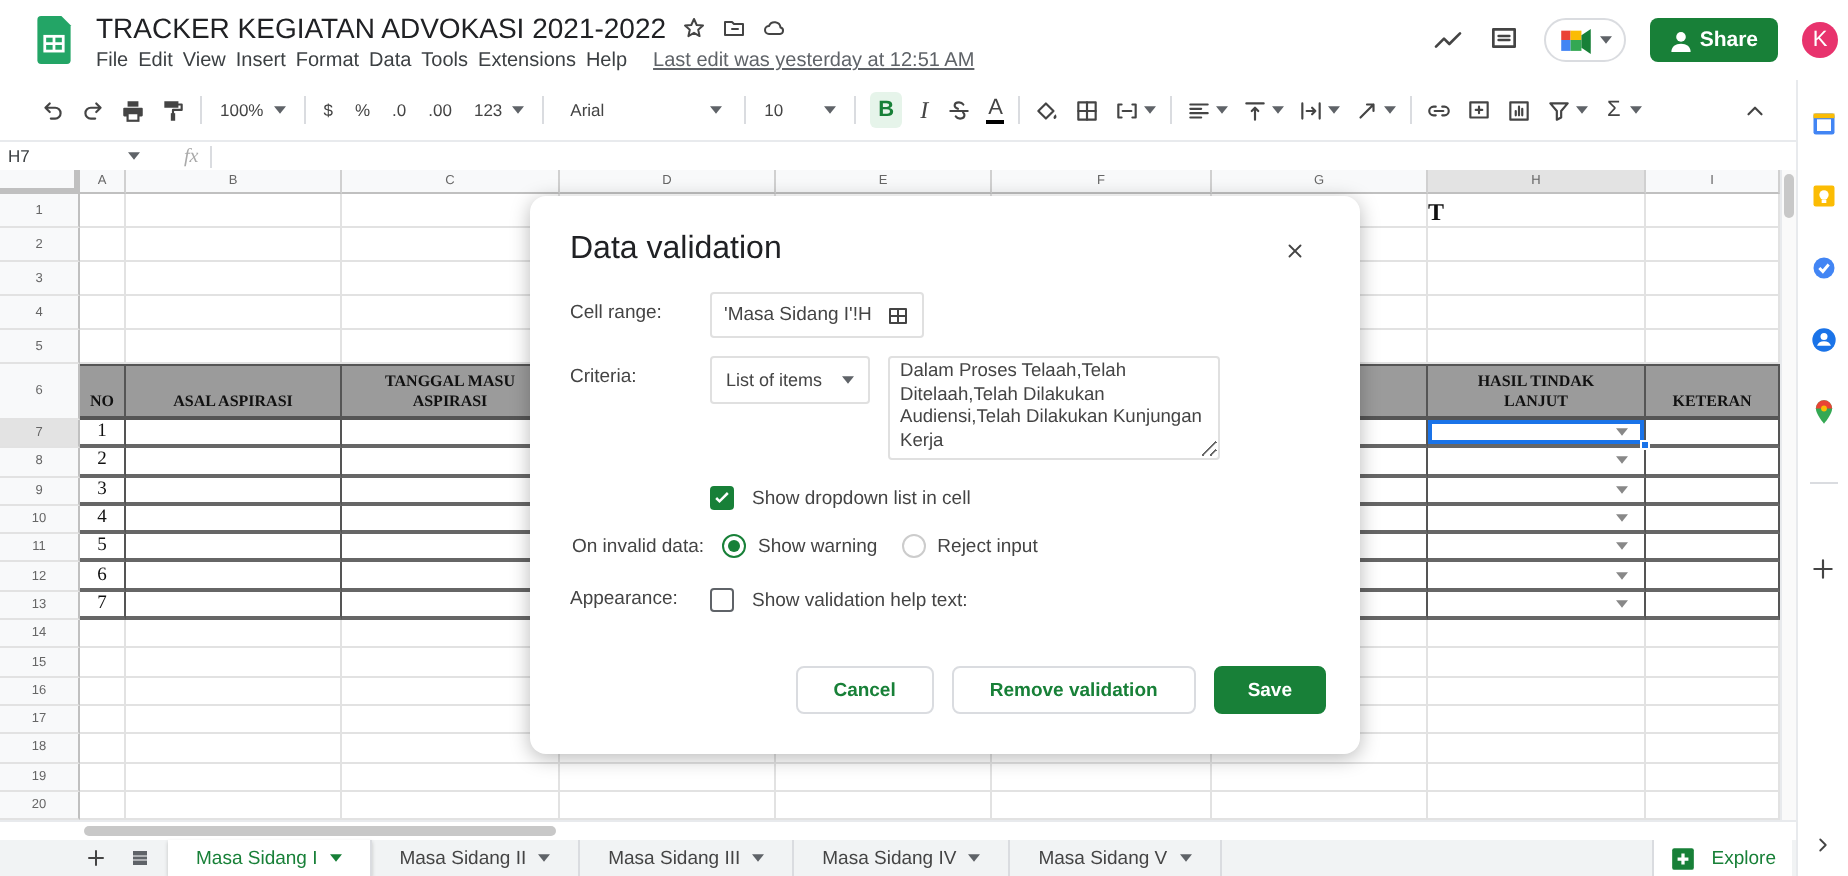 Image resolution: width=1848 pixels, height=876 pixels. What do you see at coordinates (924, 110) in the screenshot?
I see `italic-button: I` at bounding box center [924, 110].